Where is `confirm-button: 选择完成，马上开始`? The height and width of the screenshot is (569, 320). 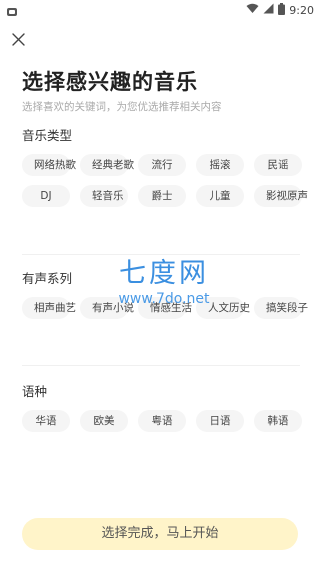 confirm-button: 选择完成，马上开始 is located at coordinates (160, 534).